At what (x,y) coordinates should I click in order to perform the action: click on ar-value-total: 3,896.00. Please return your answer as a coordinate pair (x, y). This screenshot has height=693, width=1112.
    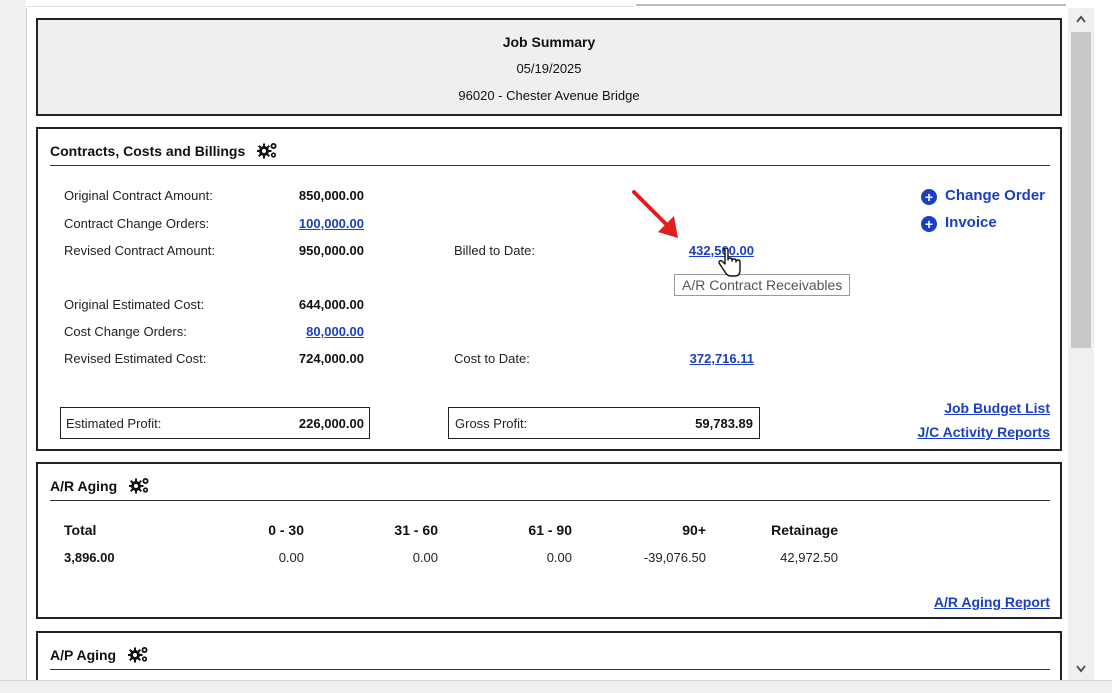
    Looking at the image, I should click on (89, 557).